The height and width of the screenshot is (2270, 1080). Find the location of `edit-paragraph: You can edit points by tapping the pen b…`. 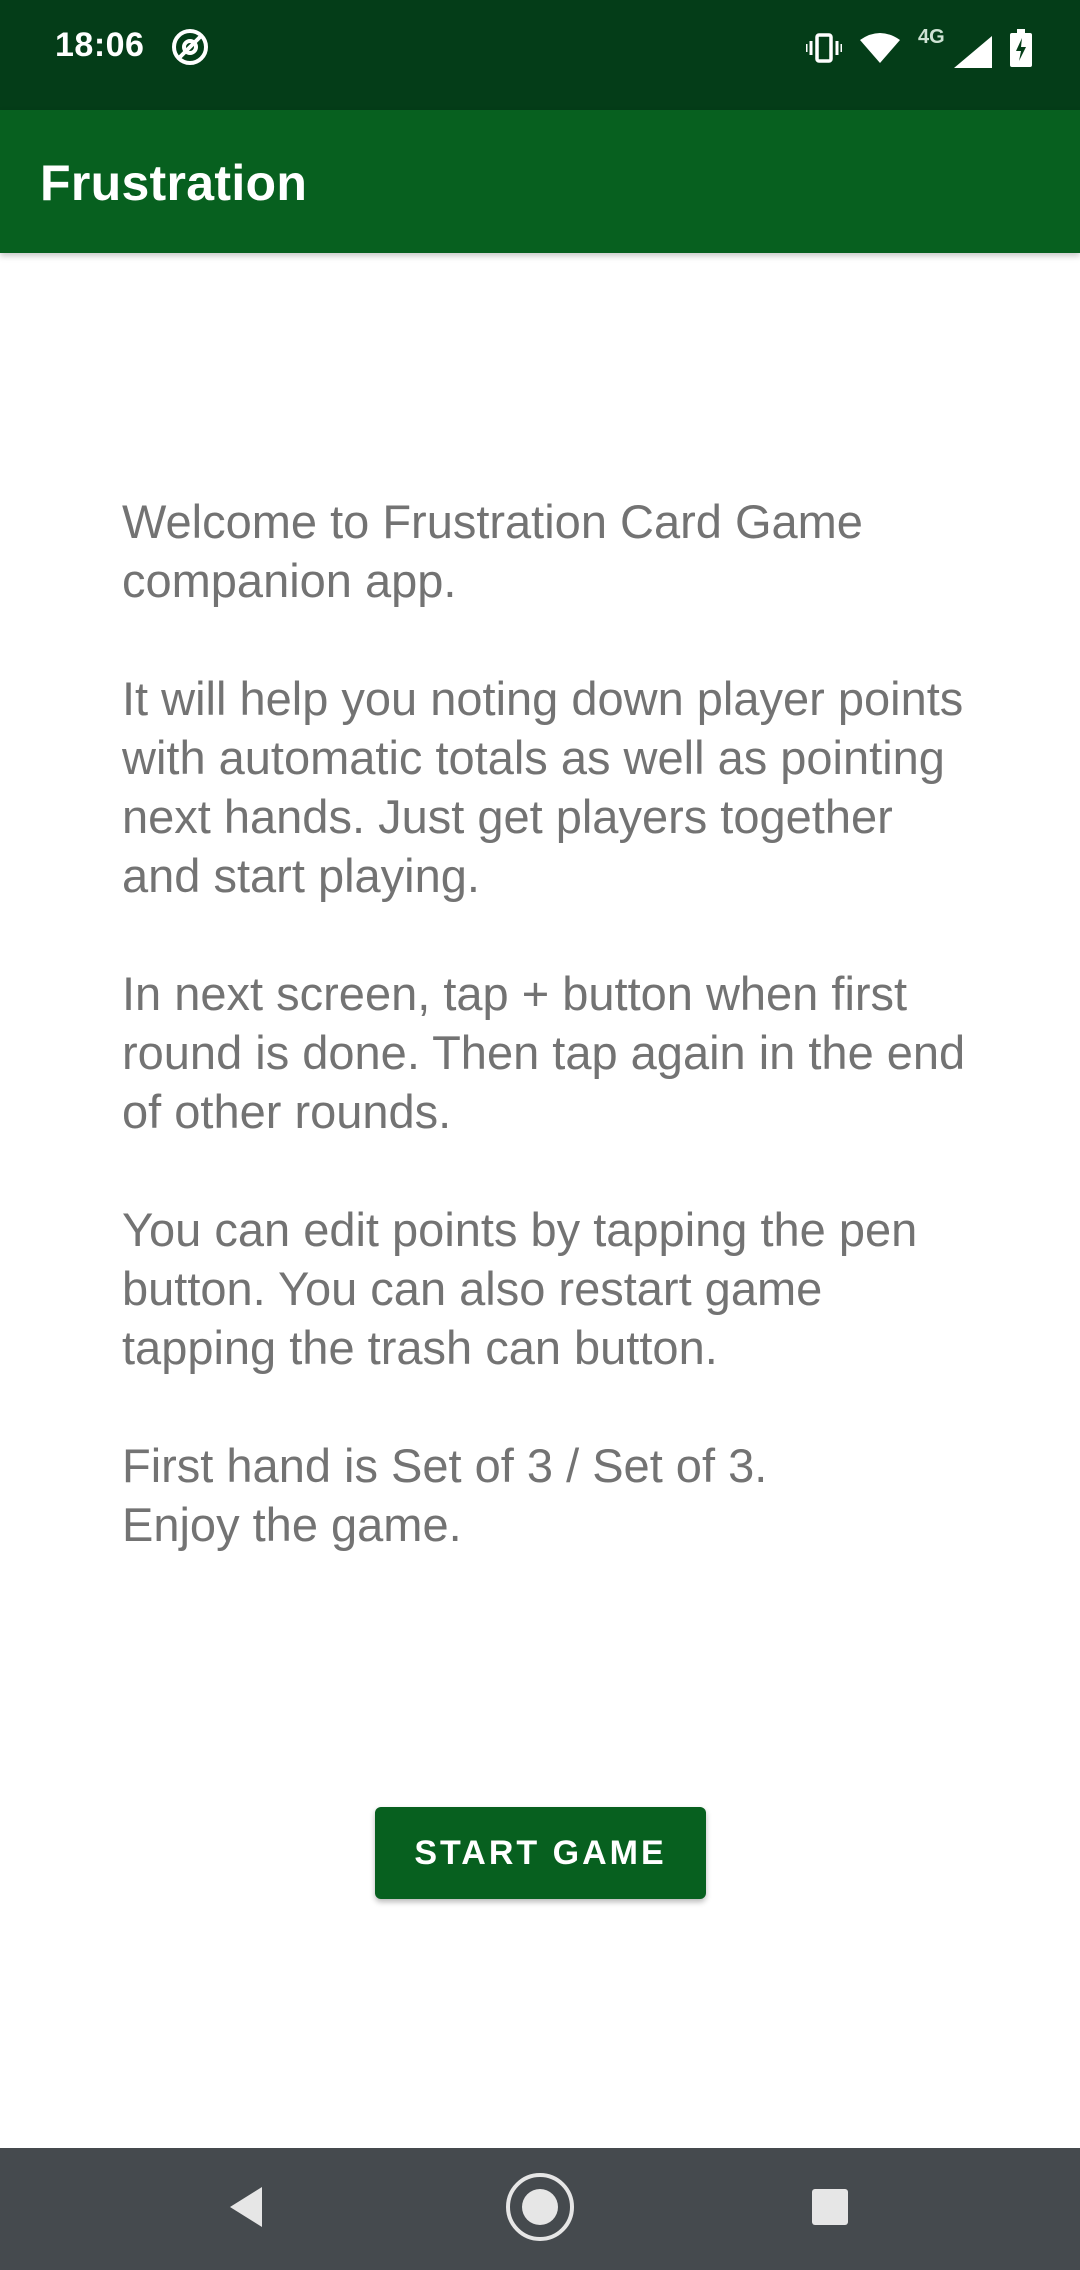

edit-paragraph: You can edit points by tapping the pen b… is located at coordinates (520, 1288).